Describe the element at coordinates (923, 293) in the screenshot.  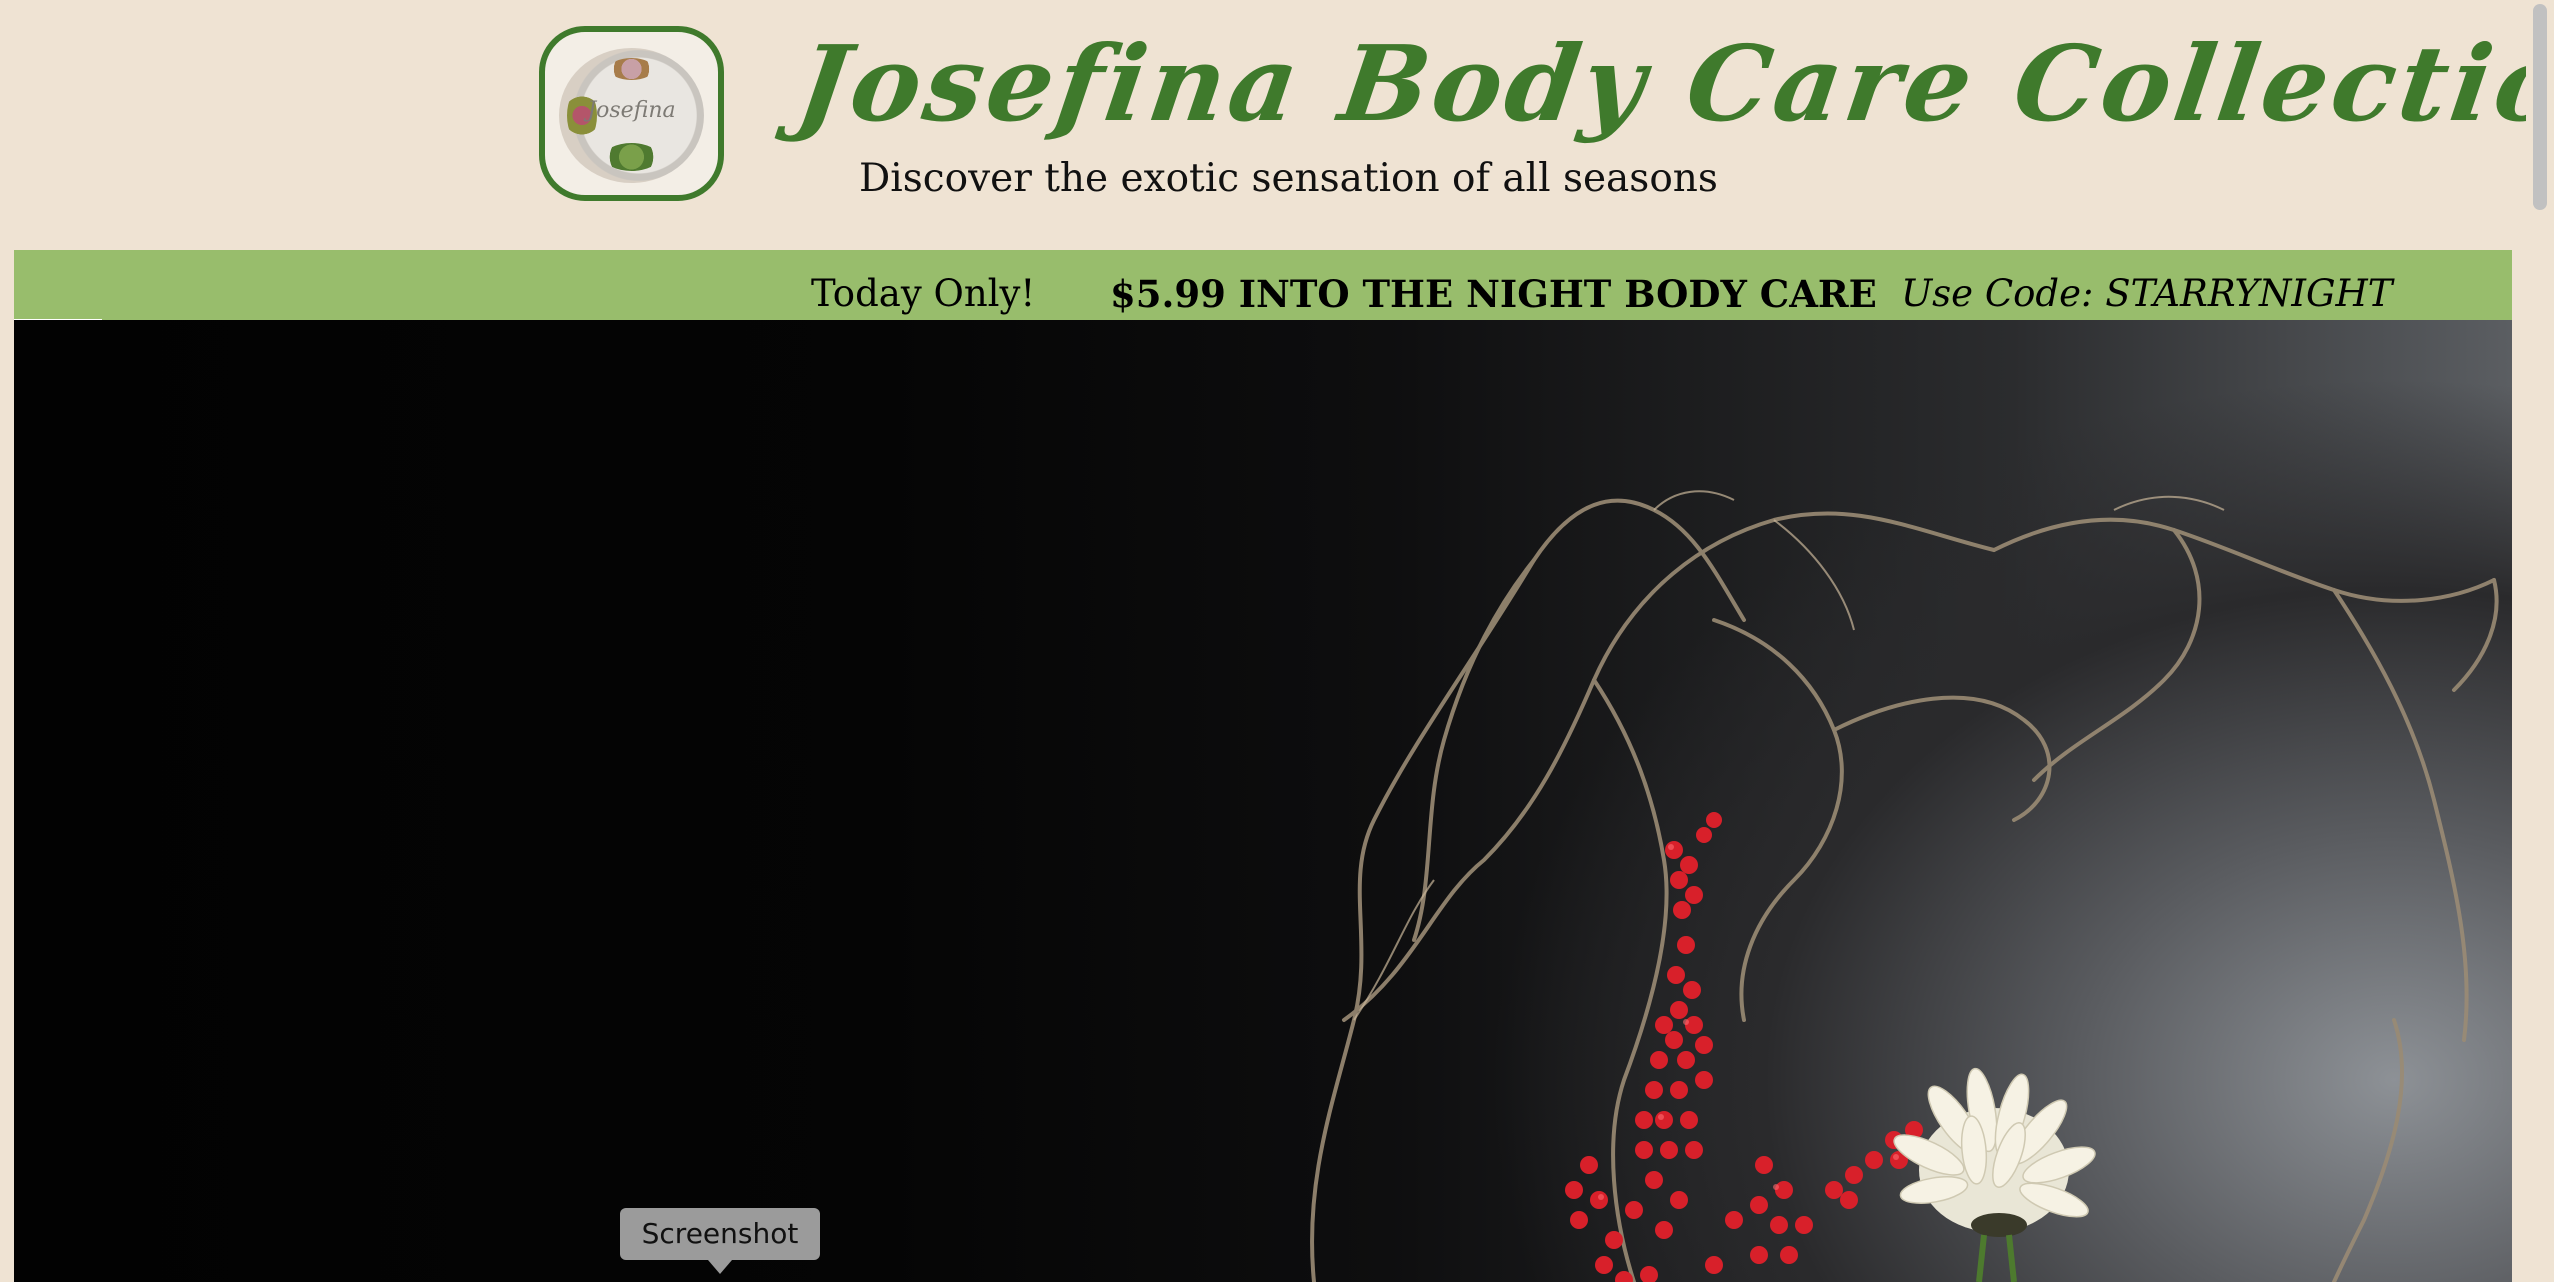
I see `promo-today-only: Today Only!` at that location.